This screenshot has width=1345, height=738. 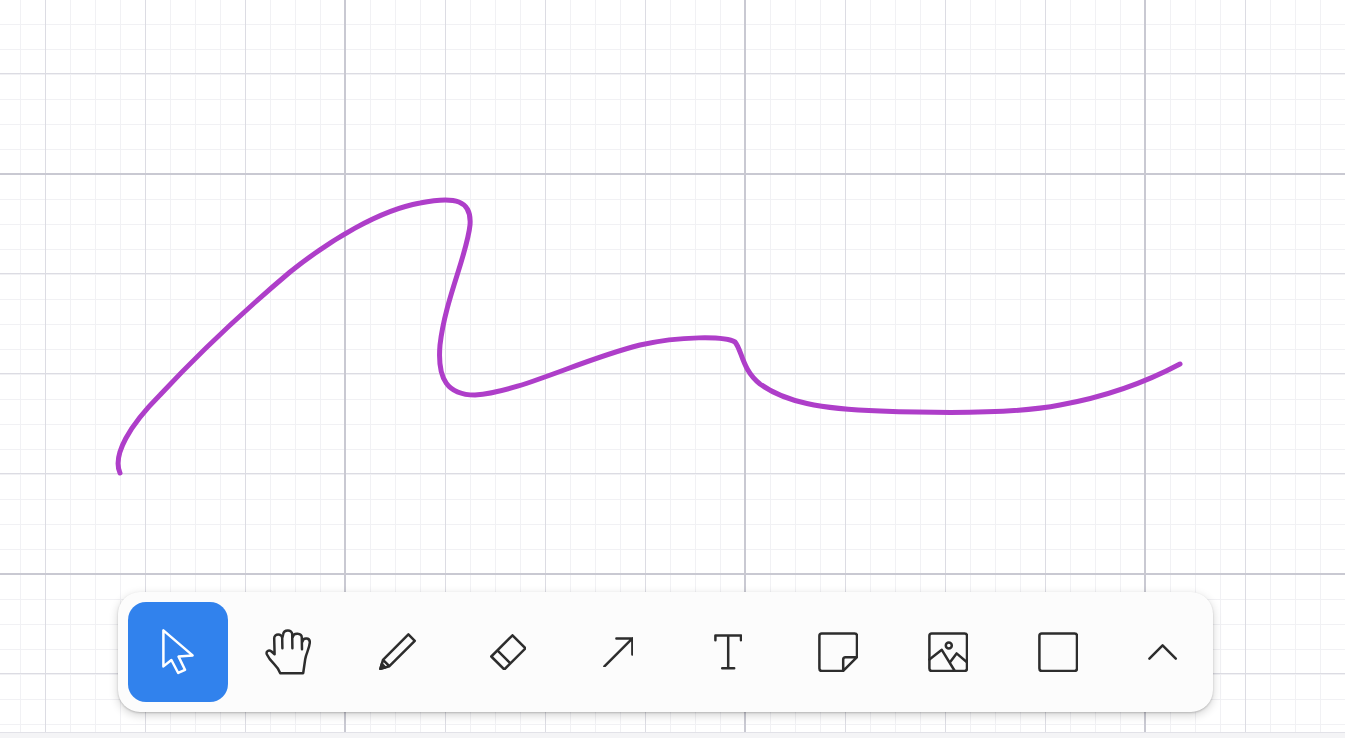 What do you see at coordinates (838, 652) in the screenshot?
I see `sticky-note-icon` at bounding box center [838, 652].